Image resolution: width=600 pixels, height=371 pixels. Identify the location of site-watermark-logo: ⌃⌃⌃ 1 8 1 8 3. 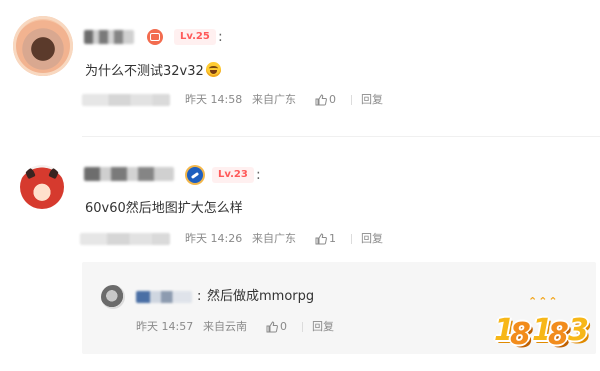
(540, 327).